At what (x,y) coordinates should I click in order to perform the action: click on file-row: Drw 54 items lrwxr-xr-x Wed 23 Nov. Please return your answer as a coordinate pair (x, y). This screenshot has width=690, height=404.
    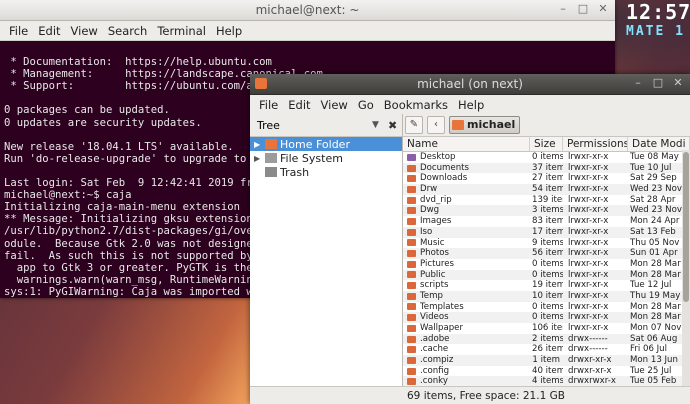
    Looking at the image, I should click on (546, 189).